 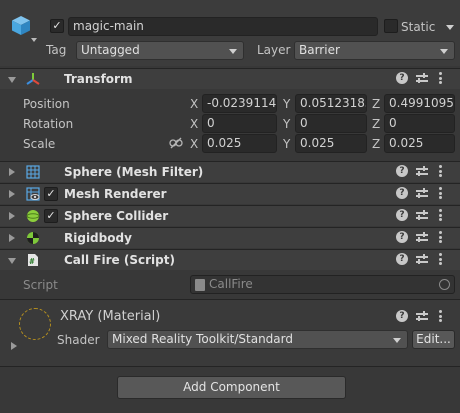 What do you see at coordinates (200, 285) in the screenshot?
I see `script-file-icon` at bounding box center [200, 285].